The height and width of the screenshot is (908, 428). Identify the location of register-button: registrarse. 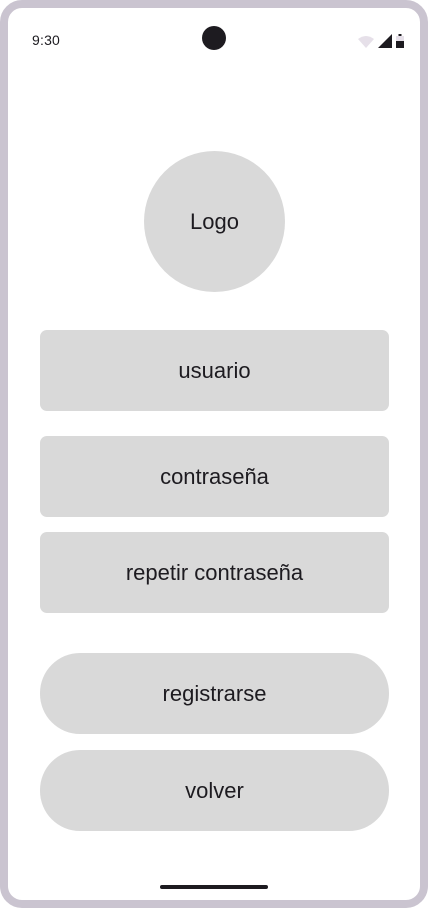
(214, 693).